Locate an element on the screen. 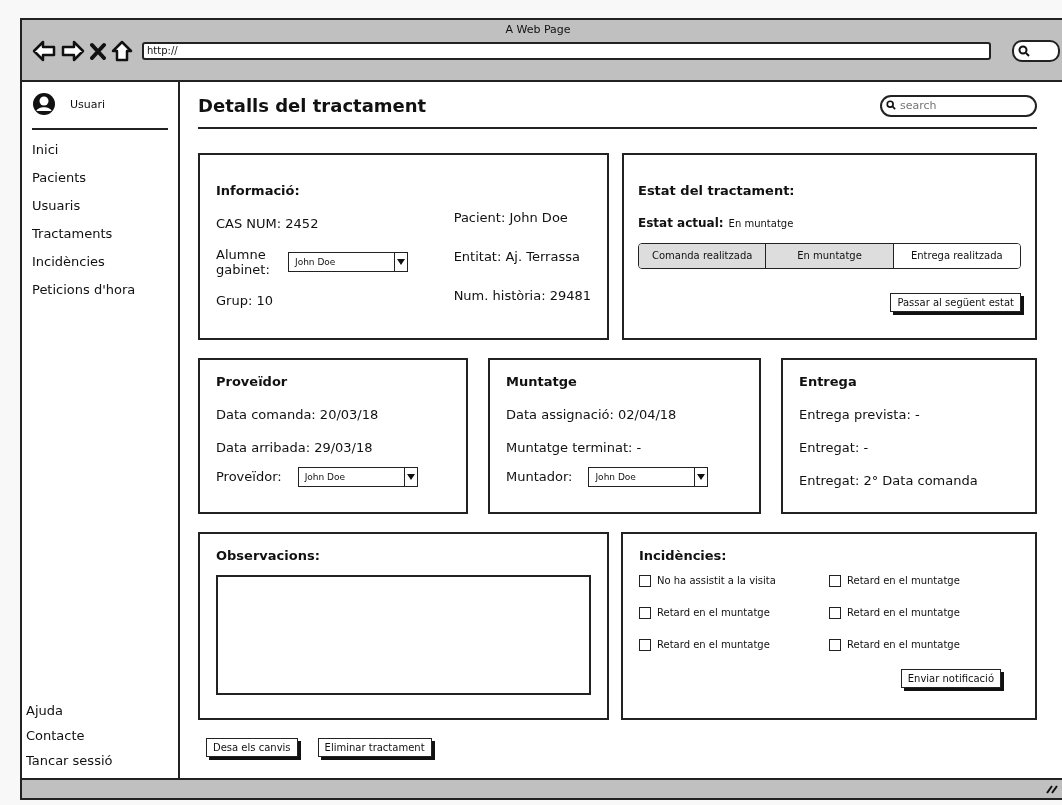 The height and width of the screenshot is (805, 1062). detail-text: Muntatge terminat: - is located at coordinates (574, 447).